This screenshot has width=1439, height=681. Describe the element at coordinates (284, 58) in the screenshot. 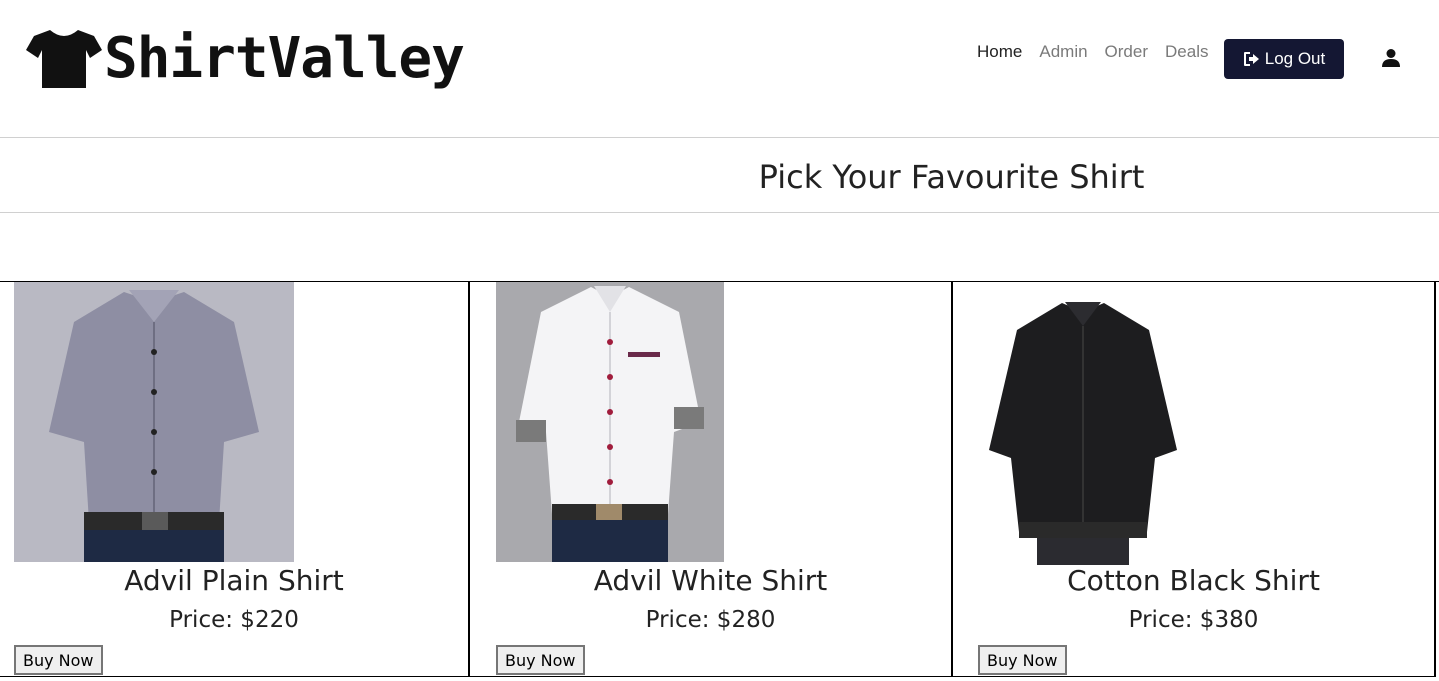

I see `brand-name: ShirtValley` at that location.